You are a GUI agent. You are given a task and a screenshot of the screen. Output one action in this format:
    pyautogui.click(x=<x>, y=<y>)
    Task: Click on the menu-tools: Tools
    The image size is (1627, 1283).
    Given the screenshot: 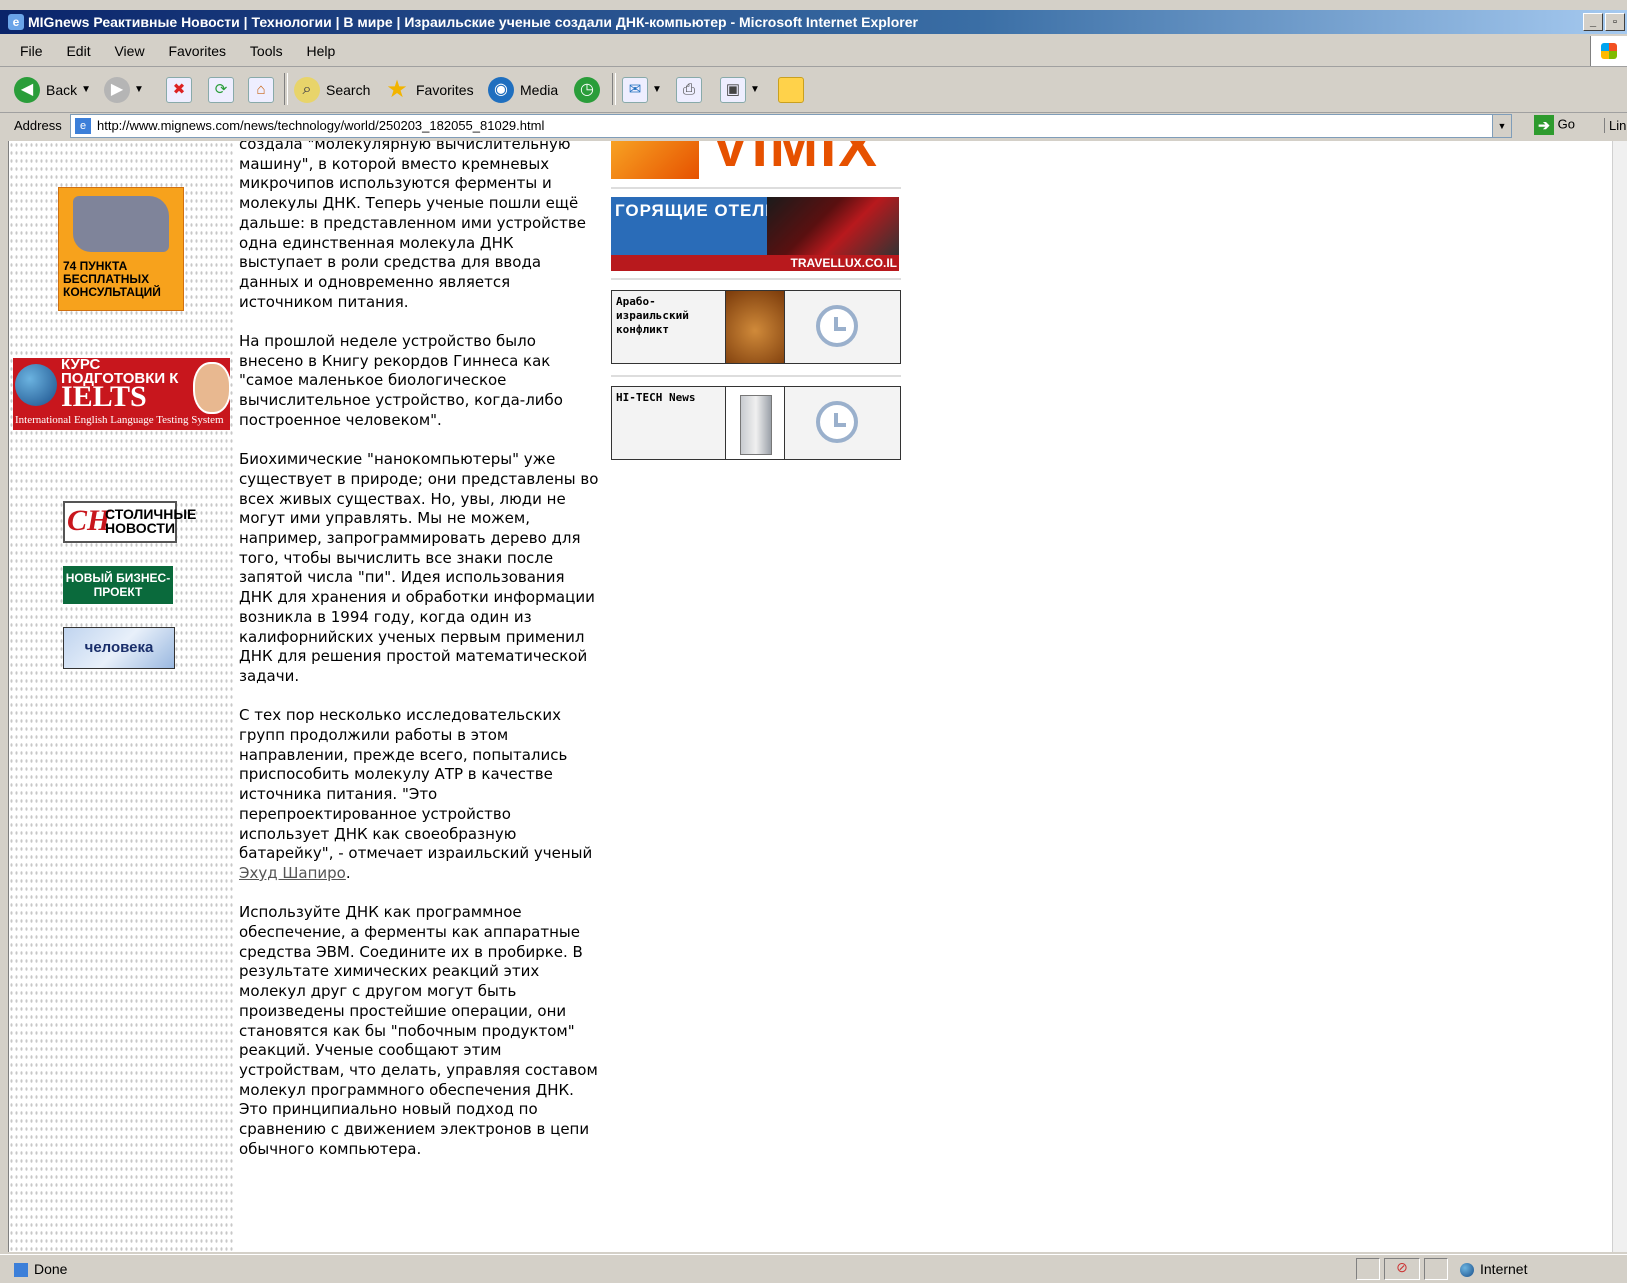 What is the action you would take?
    pyautogui.click(x=266, y=51)
    